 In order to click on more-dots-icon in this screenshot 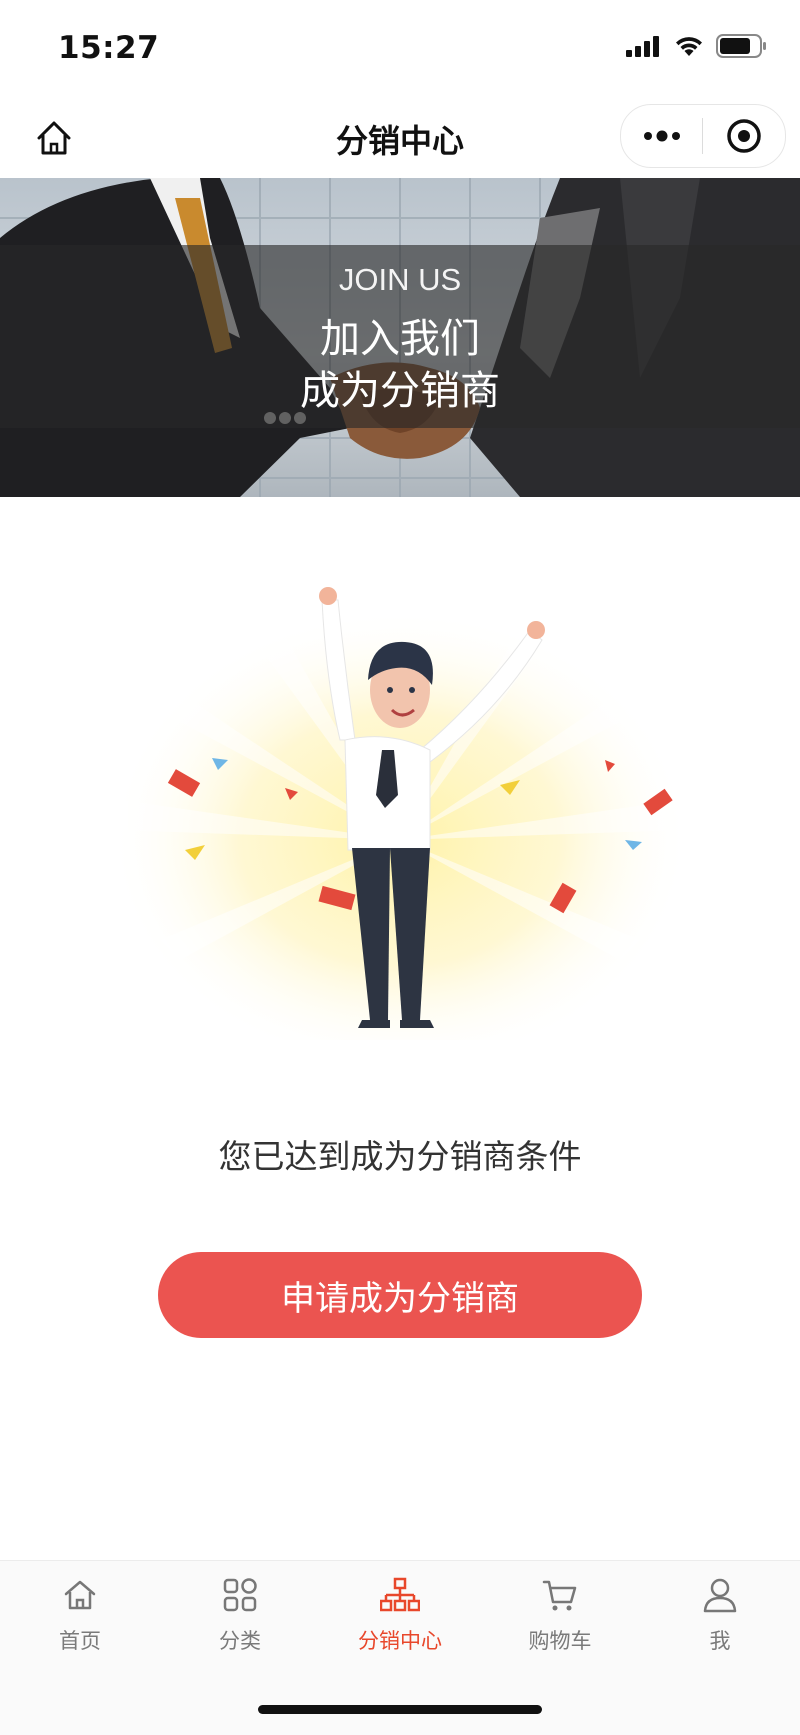, I will do `click(661, 136)`.